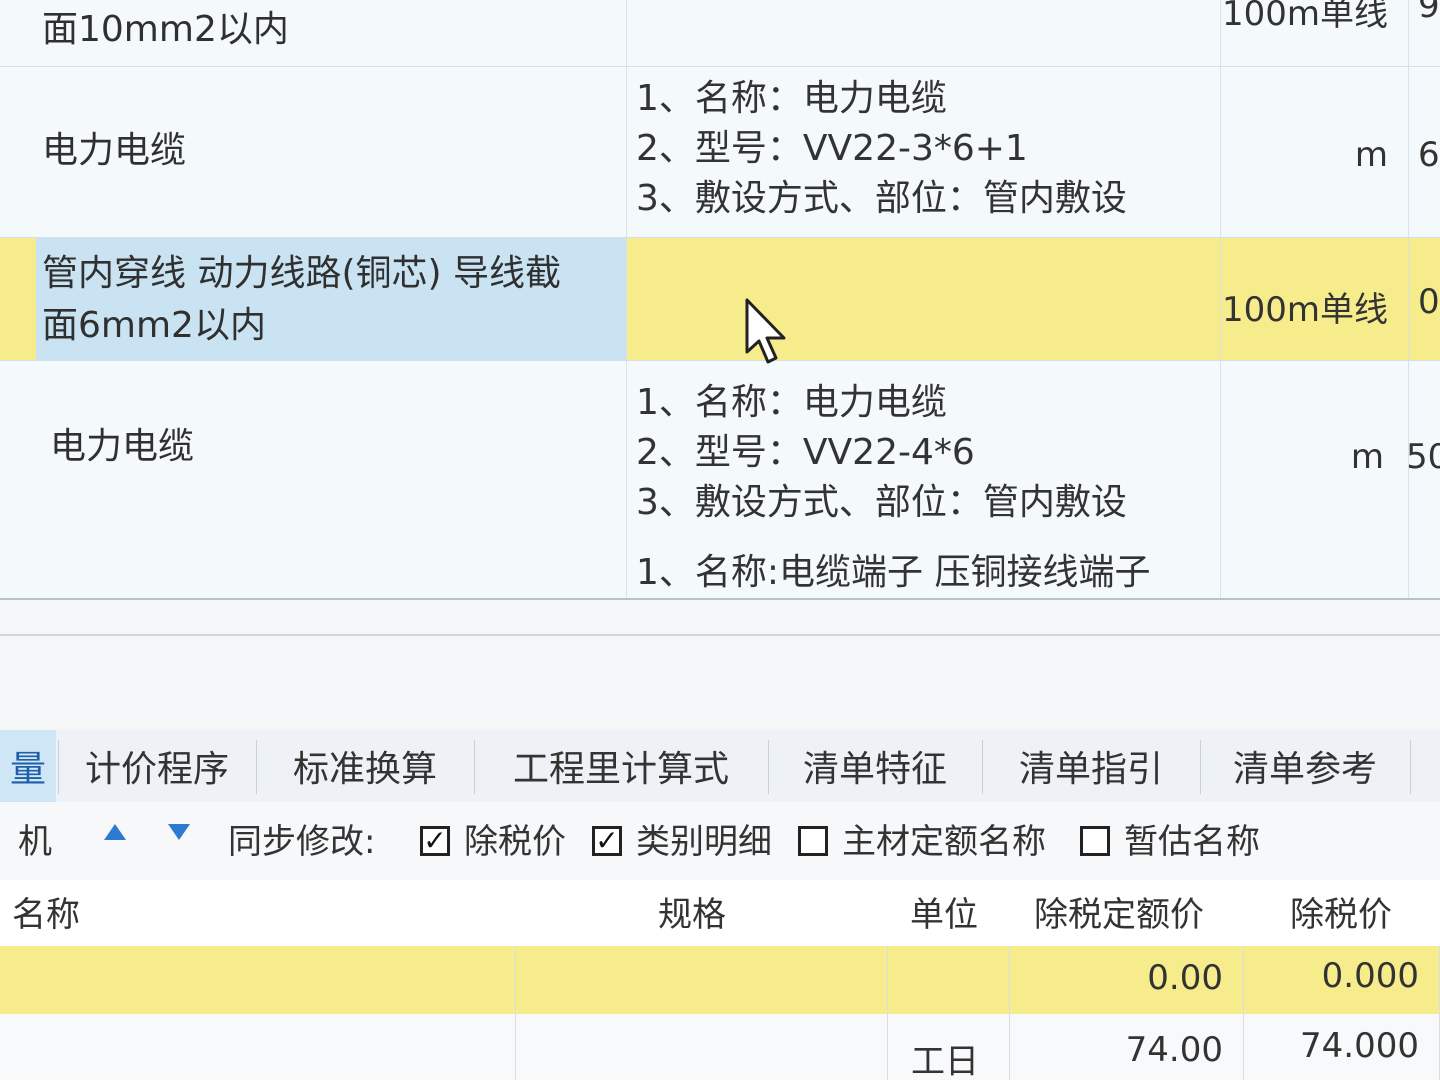 The height and width of the screenshot is (1083, 1440). Describe the element at coordinates (944, 912) in the screenshot. I see `header-unit: 单位` at that location.